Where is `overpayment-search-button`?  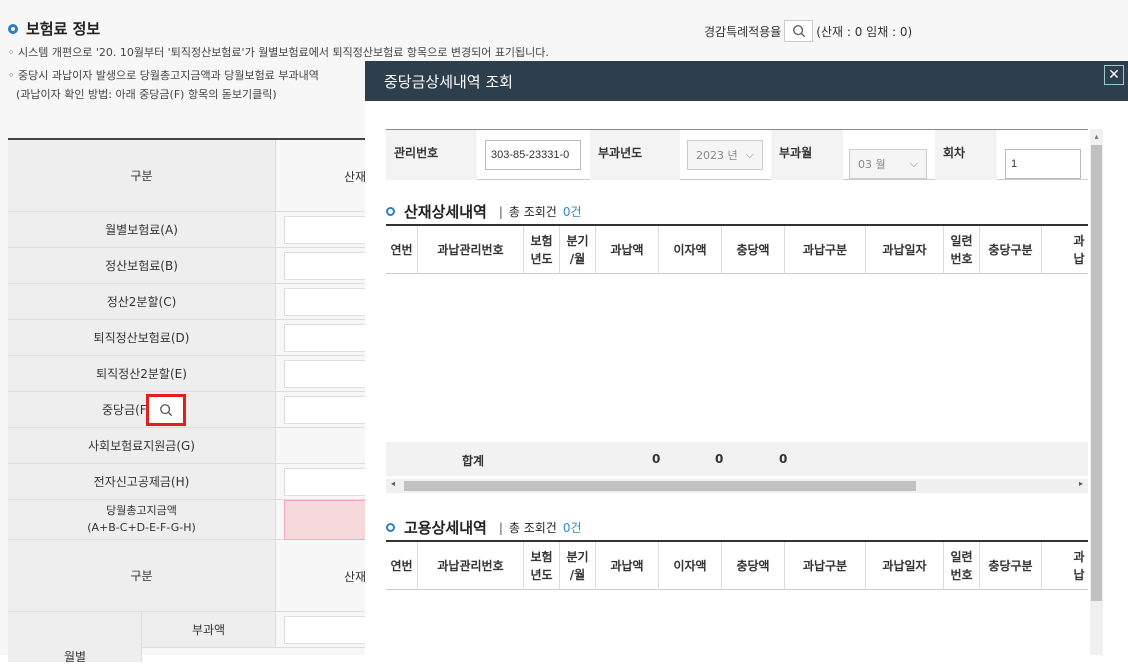
overpayment-search-button is located at coordinates (166, 410).